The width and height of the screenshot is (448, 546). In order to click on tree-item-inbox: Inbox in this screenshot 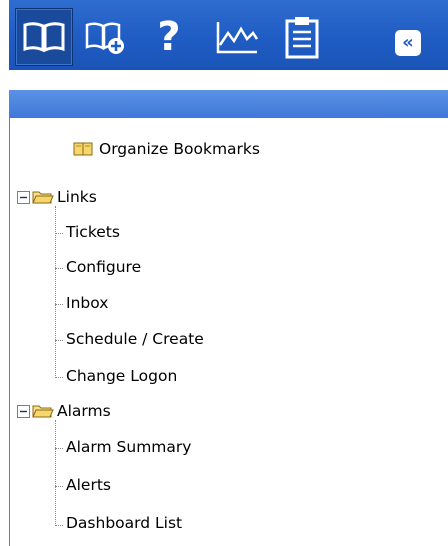, I will do `click(87, 303)`.